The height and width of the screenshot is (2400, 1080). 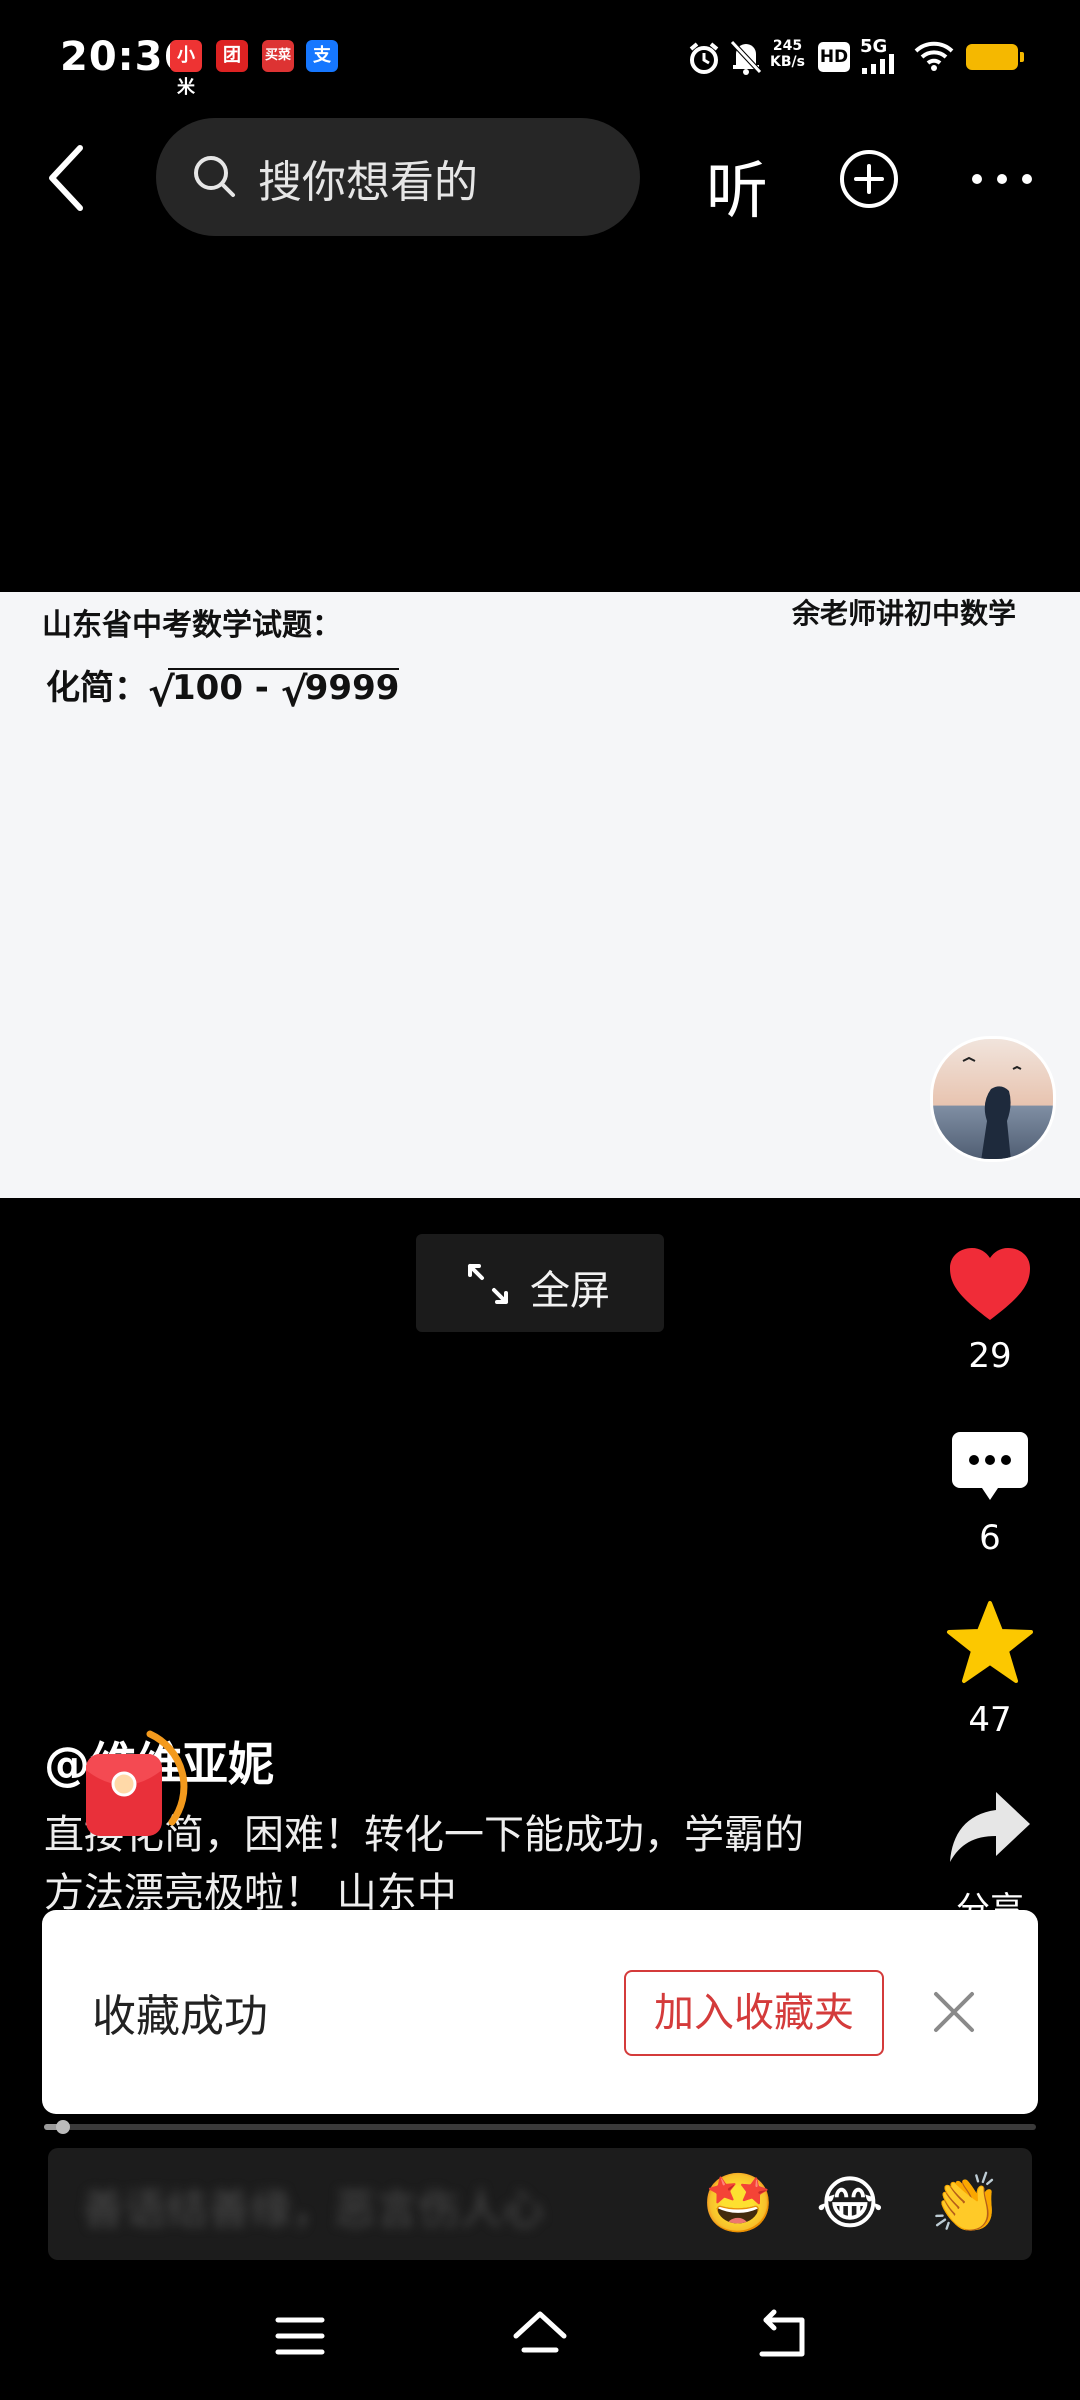 What do you see at coordinates (186, 69) in the screenshot?
I see `xiaomi-app-icon: 小米` at bounding box center [186, 69].